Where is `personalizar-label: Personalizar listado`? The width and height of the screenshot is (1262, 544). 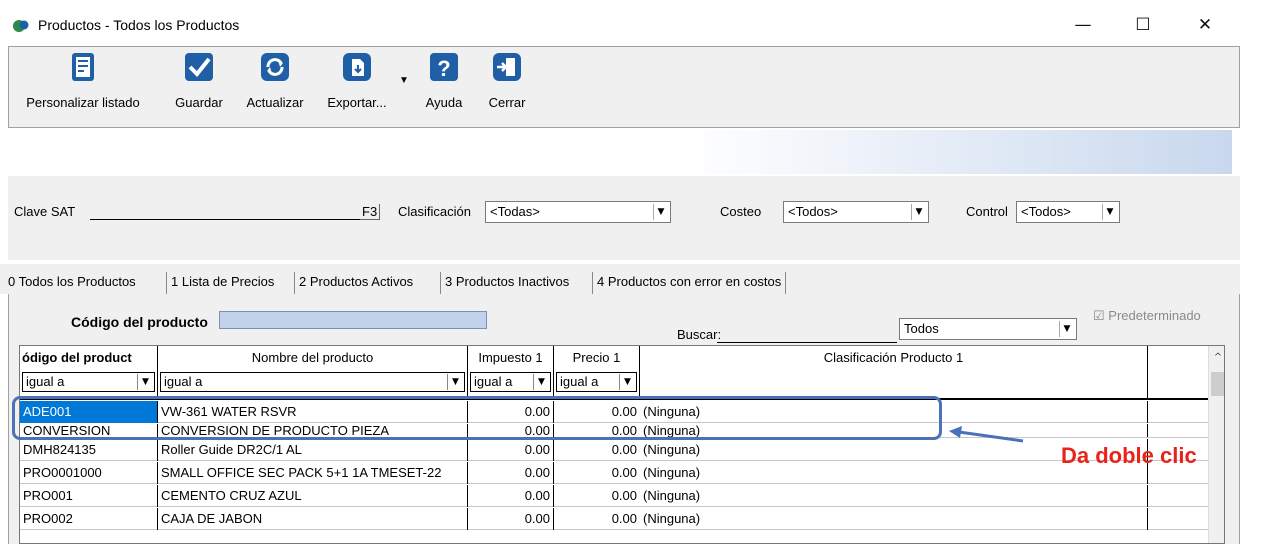
personalizar-label: Personalizar listado is located at coordinates (83, 102).